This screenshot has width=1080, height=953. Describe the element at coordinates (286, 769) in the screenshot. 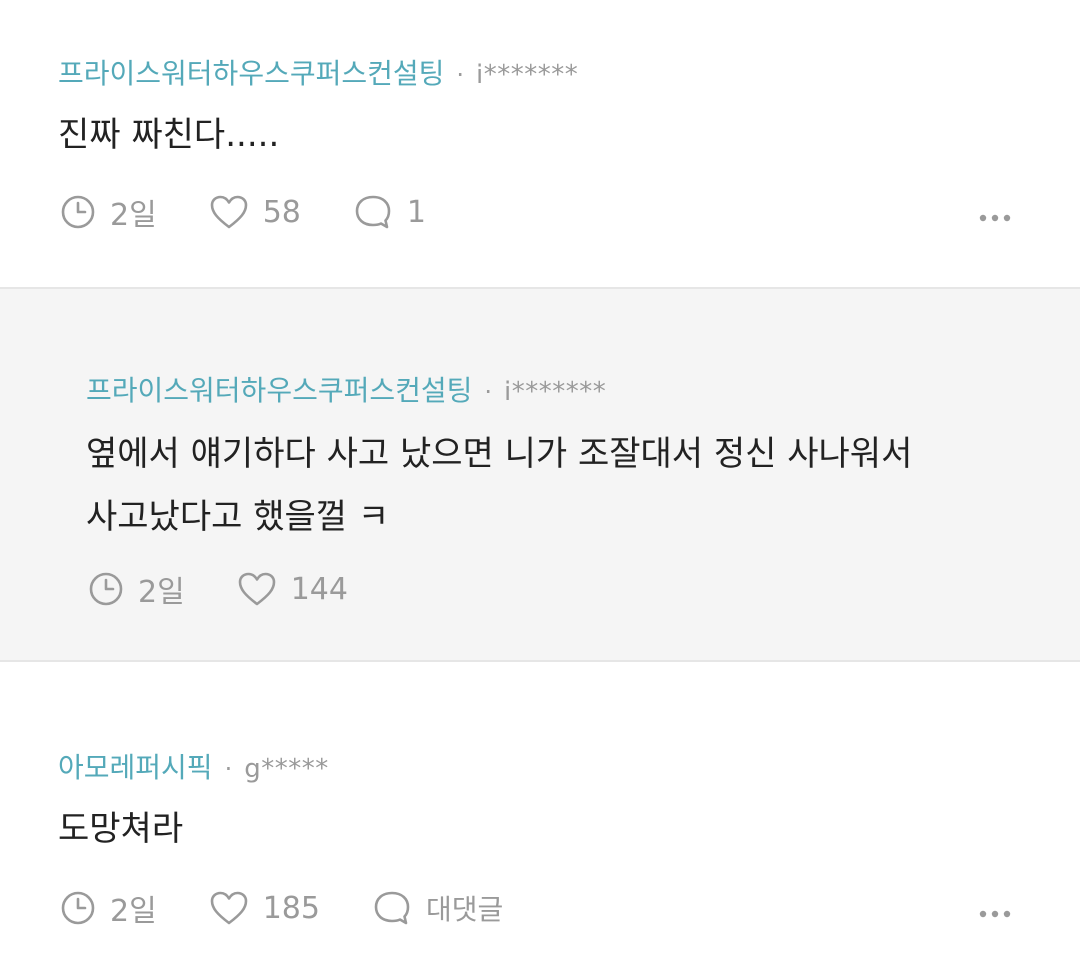

I see `user-id: g*****` at that location.